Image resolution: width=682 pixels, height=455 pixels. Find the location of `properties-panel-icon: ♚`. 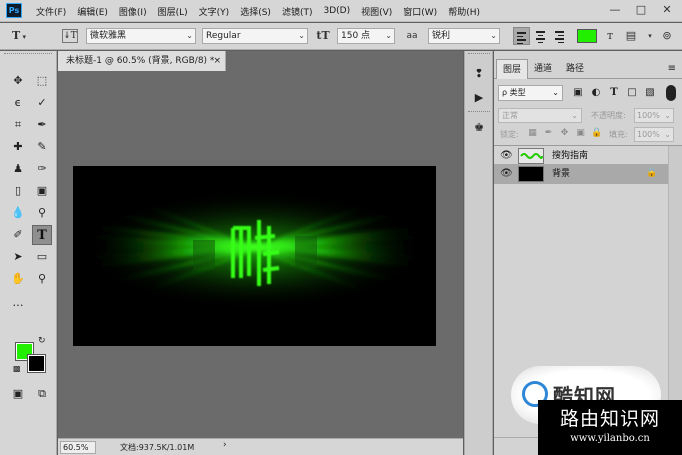

properties-panel-icon: ♚ is located at coordinates (479, 128).